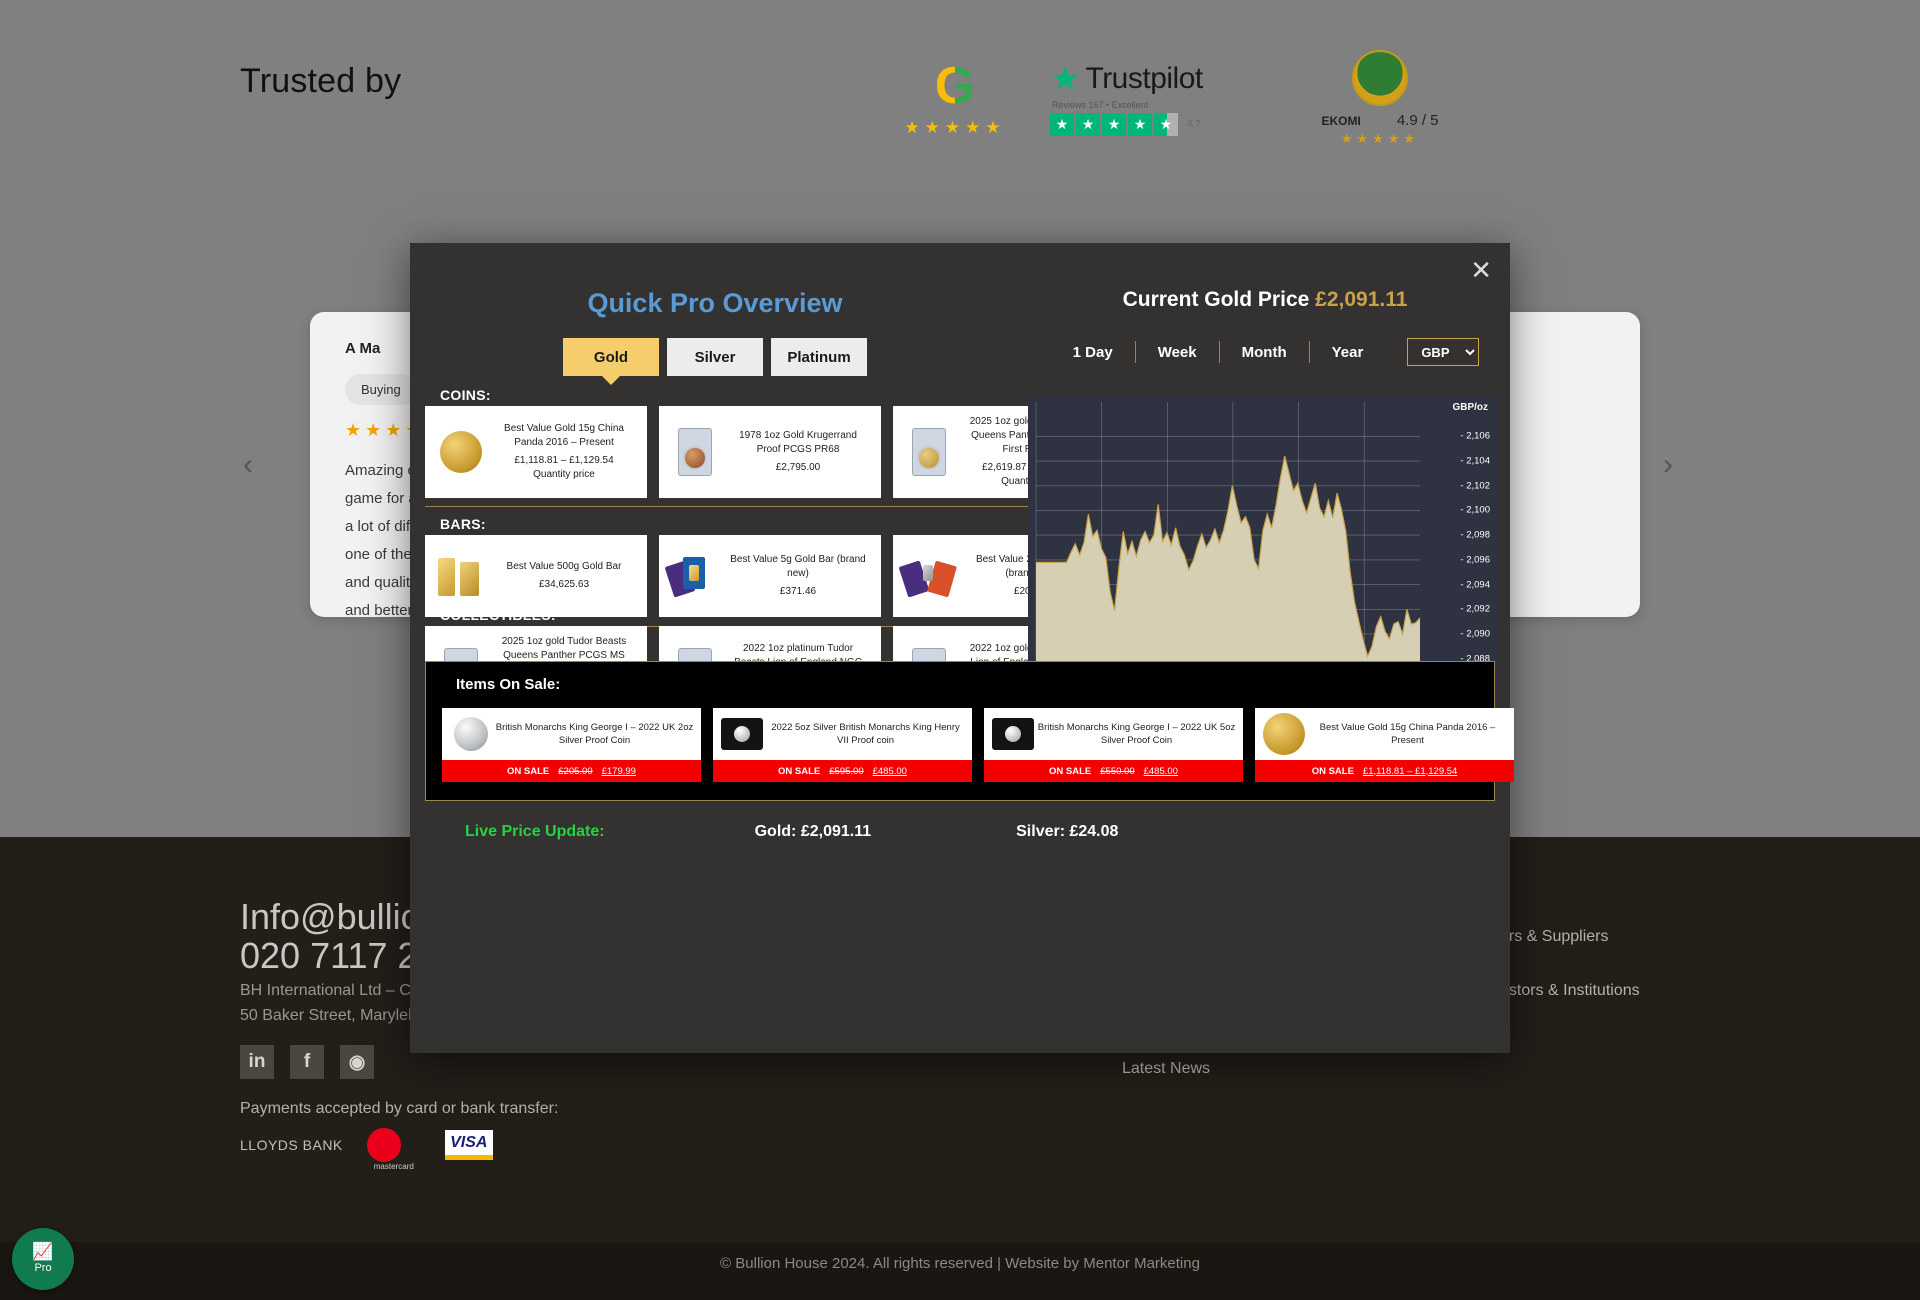  I want to click on chart-y-tick-label: - 2,098, so click(1475, 535).